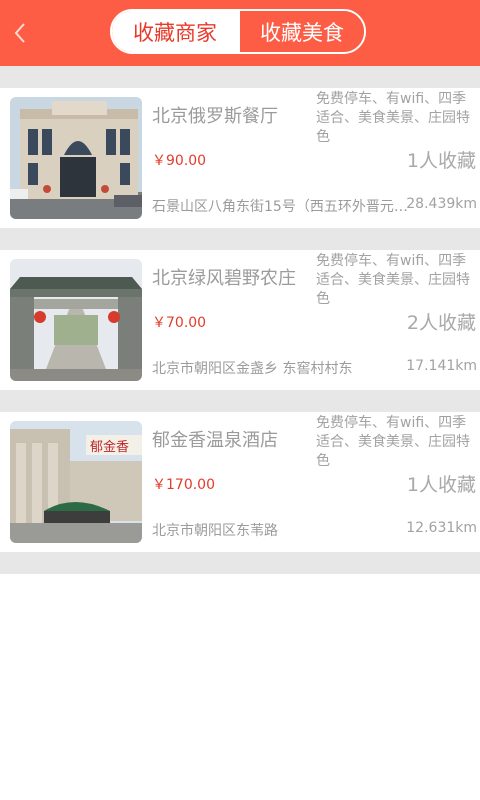 The width and height of the screenshot is (480, 800). I want to click on distance: 28.439km, so click(441, 204).